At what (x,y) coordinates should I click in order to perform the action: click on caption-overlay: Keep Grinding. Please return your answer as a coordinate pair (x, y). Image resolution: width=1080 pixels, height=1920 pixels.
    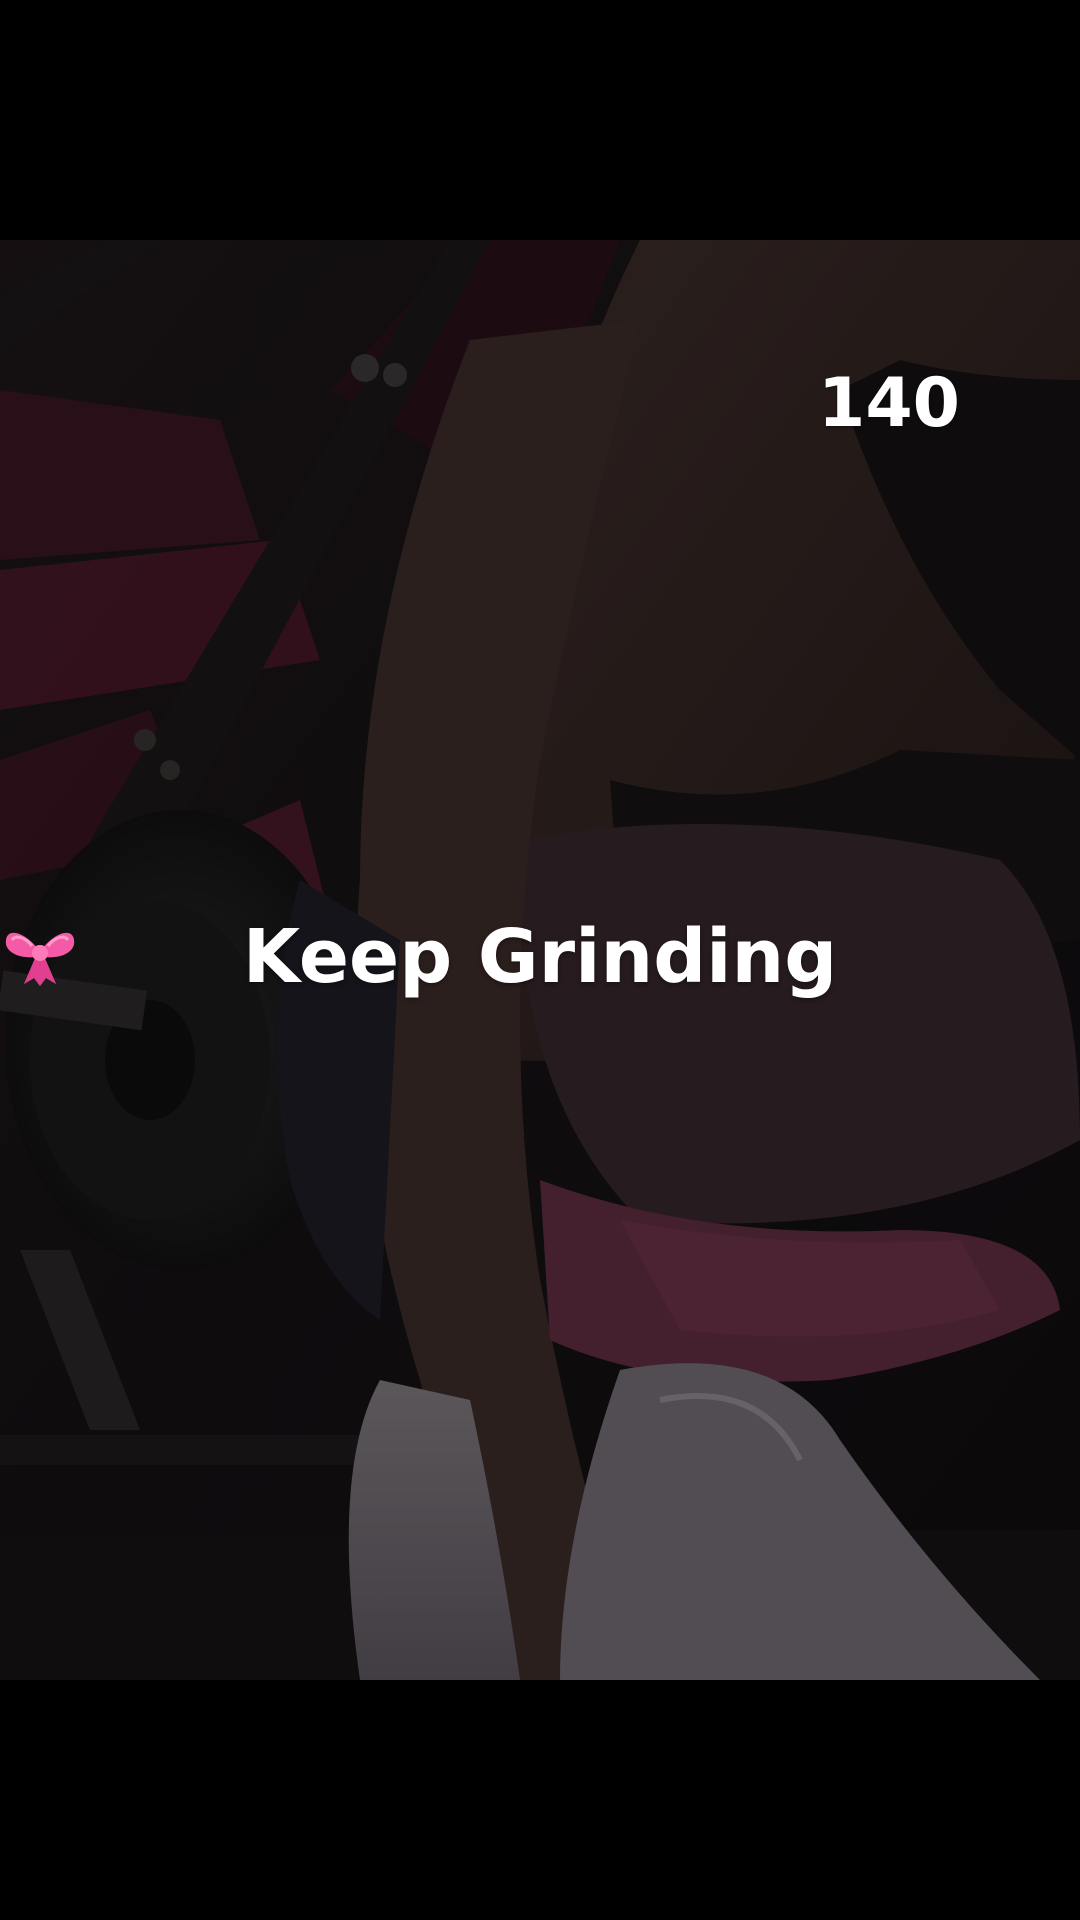
    Looking at the image, I should click on (540, 957).